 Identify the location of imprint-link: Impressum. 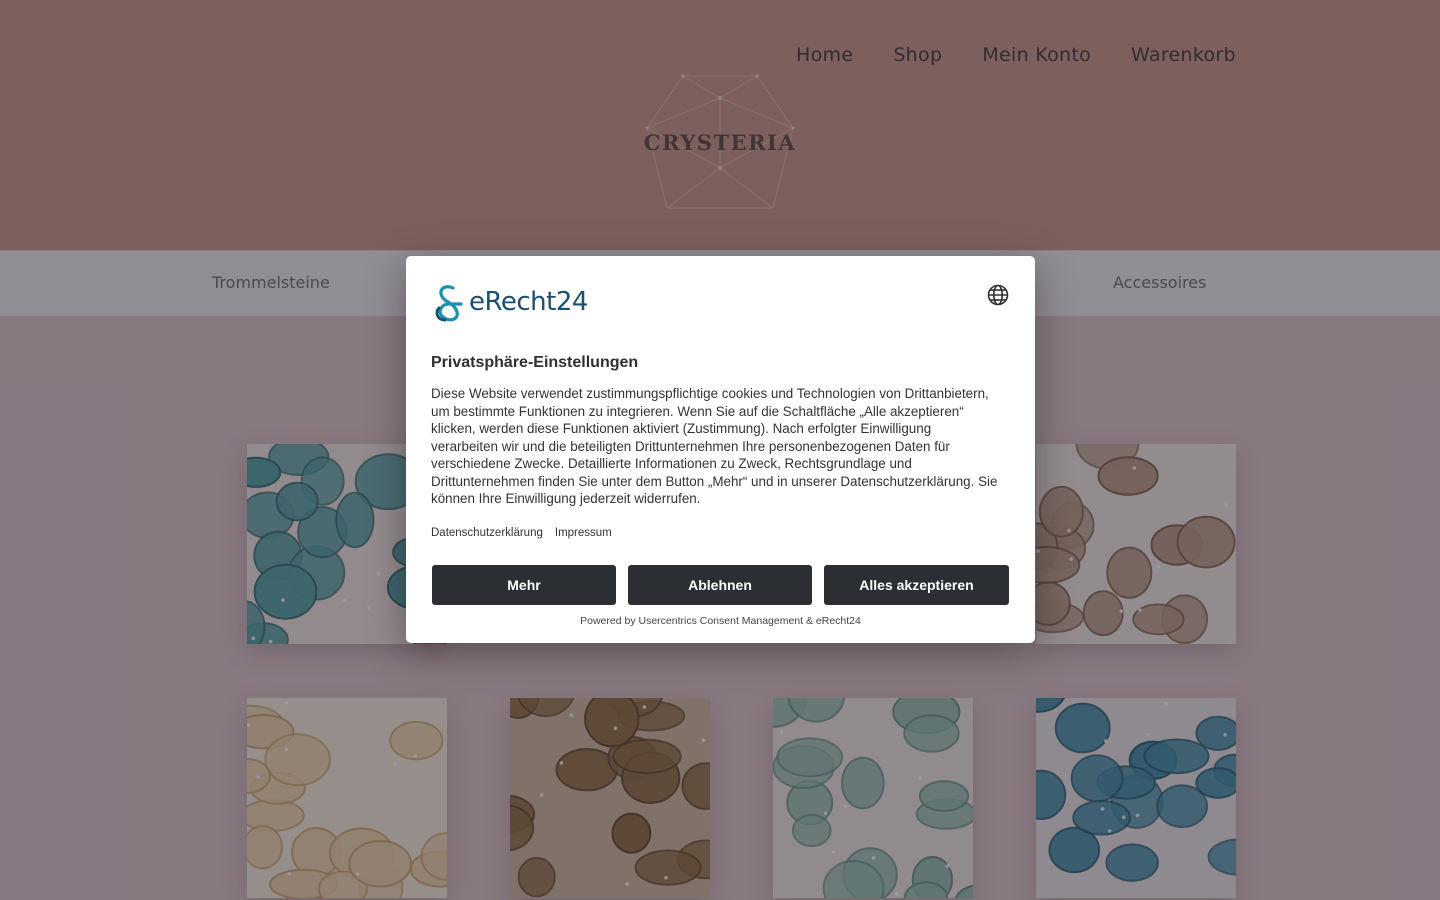
(583, 533).